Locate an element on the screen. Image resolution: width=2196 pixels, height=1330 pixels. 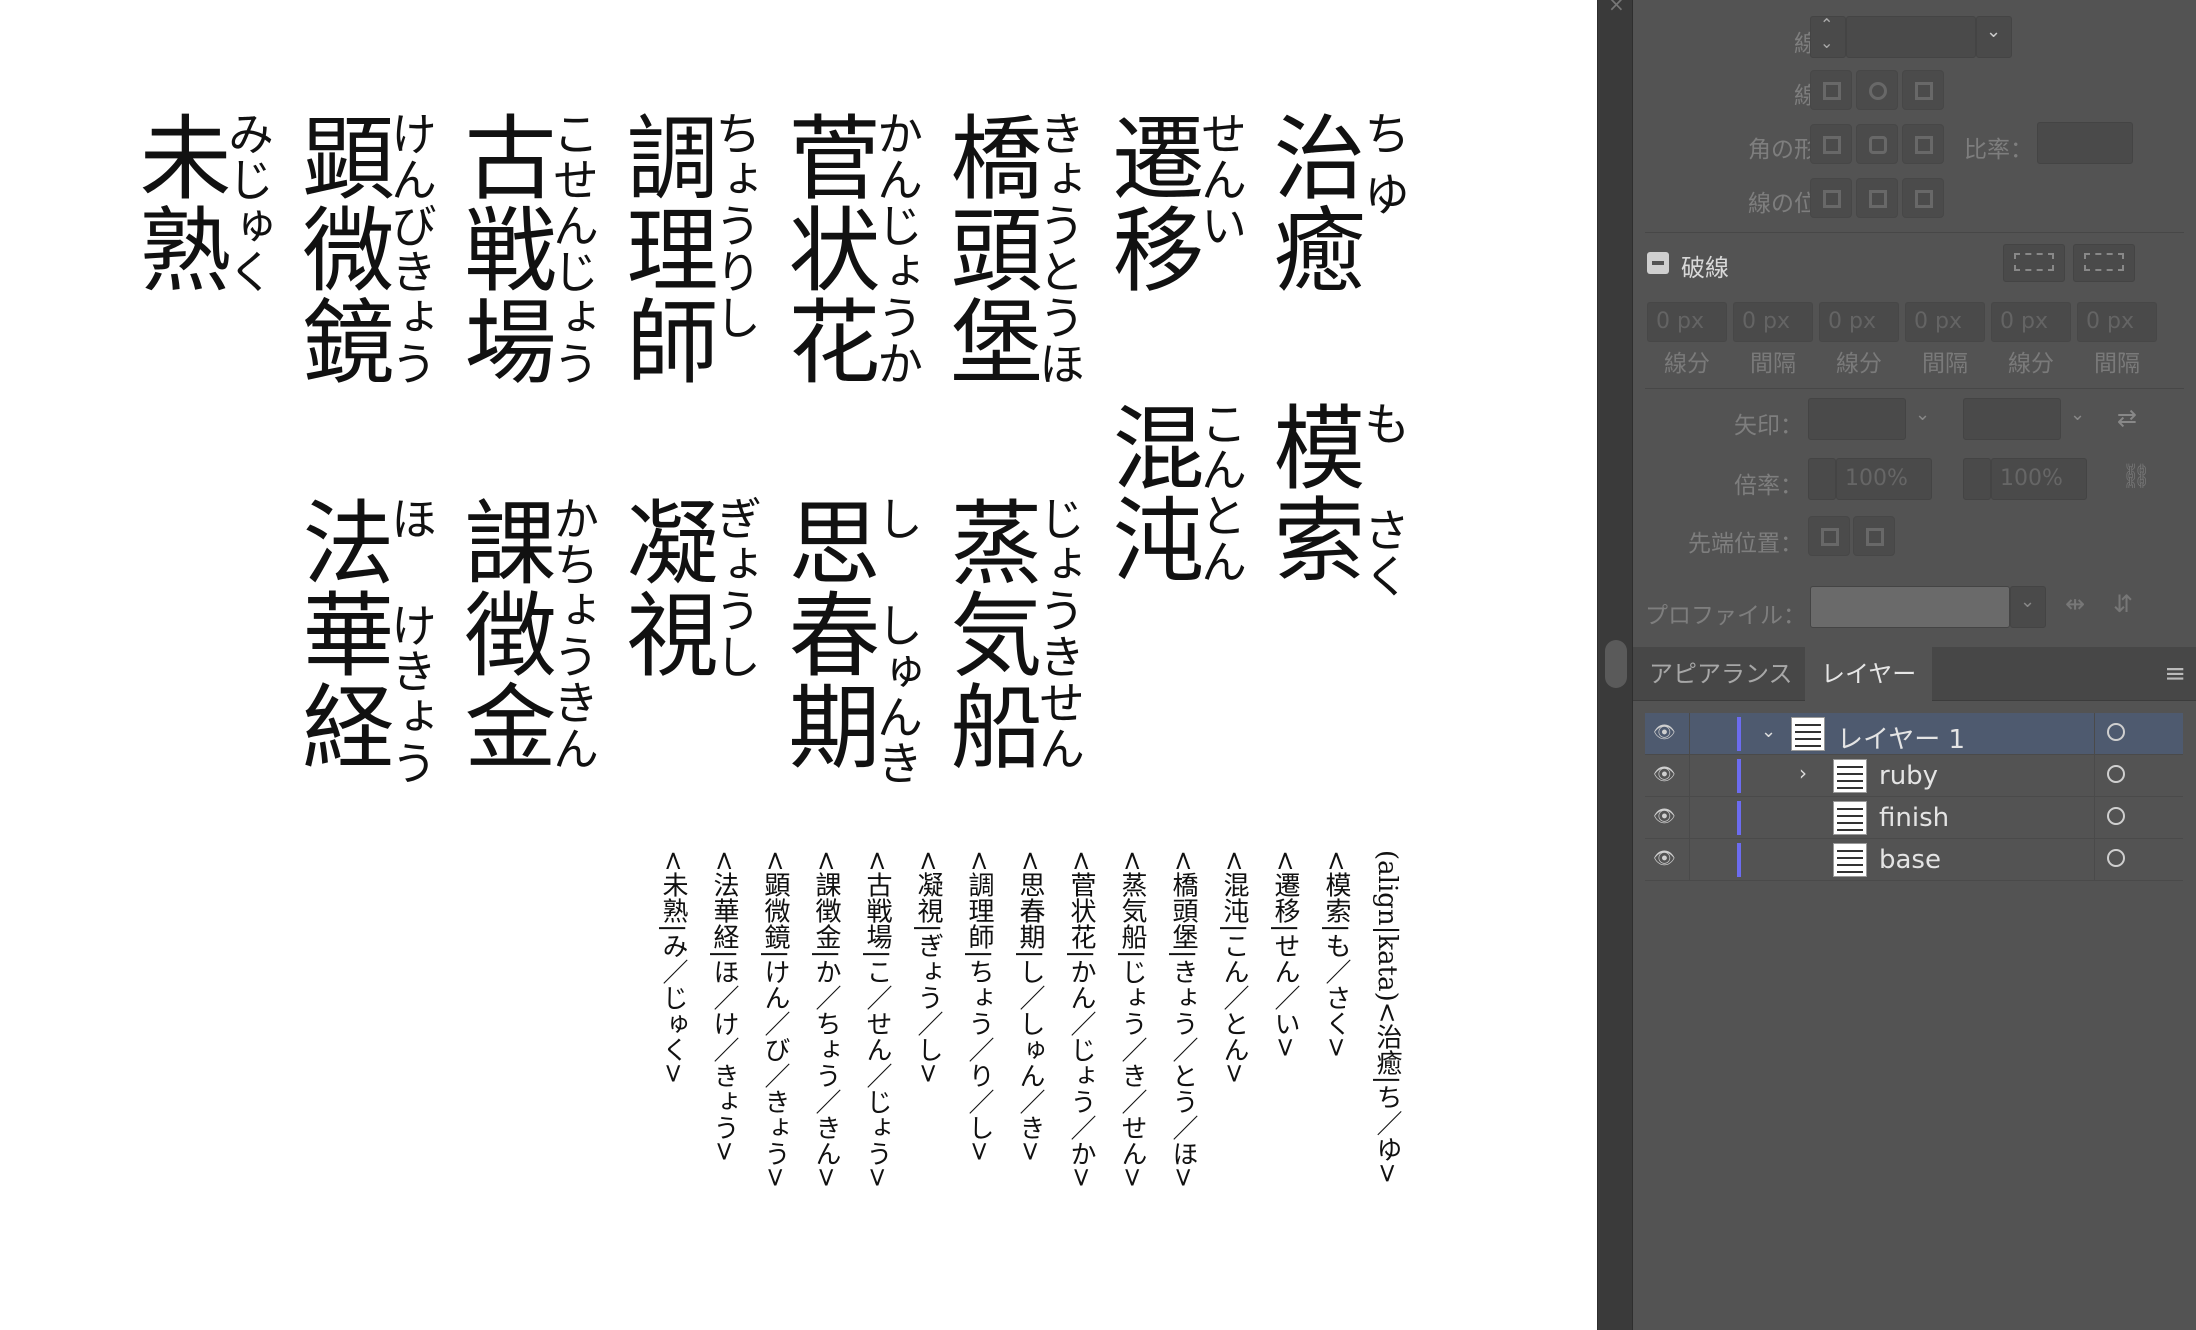
sublayer-name: finish is located at coordinates (1914, 818).